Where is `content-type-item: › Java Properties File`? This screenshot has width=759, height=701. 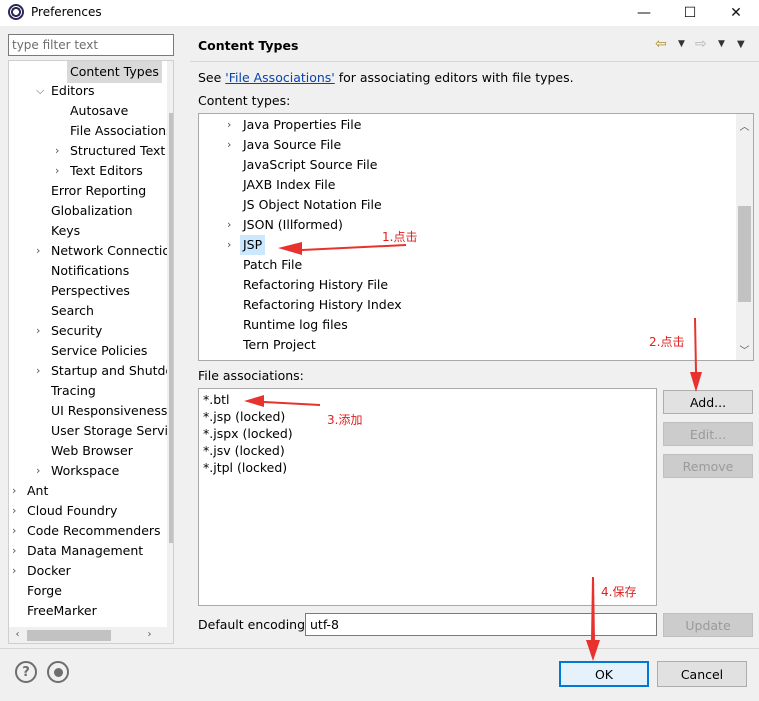 content-type-item: › Java Properties File is located at coordinates (467, 125).